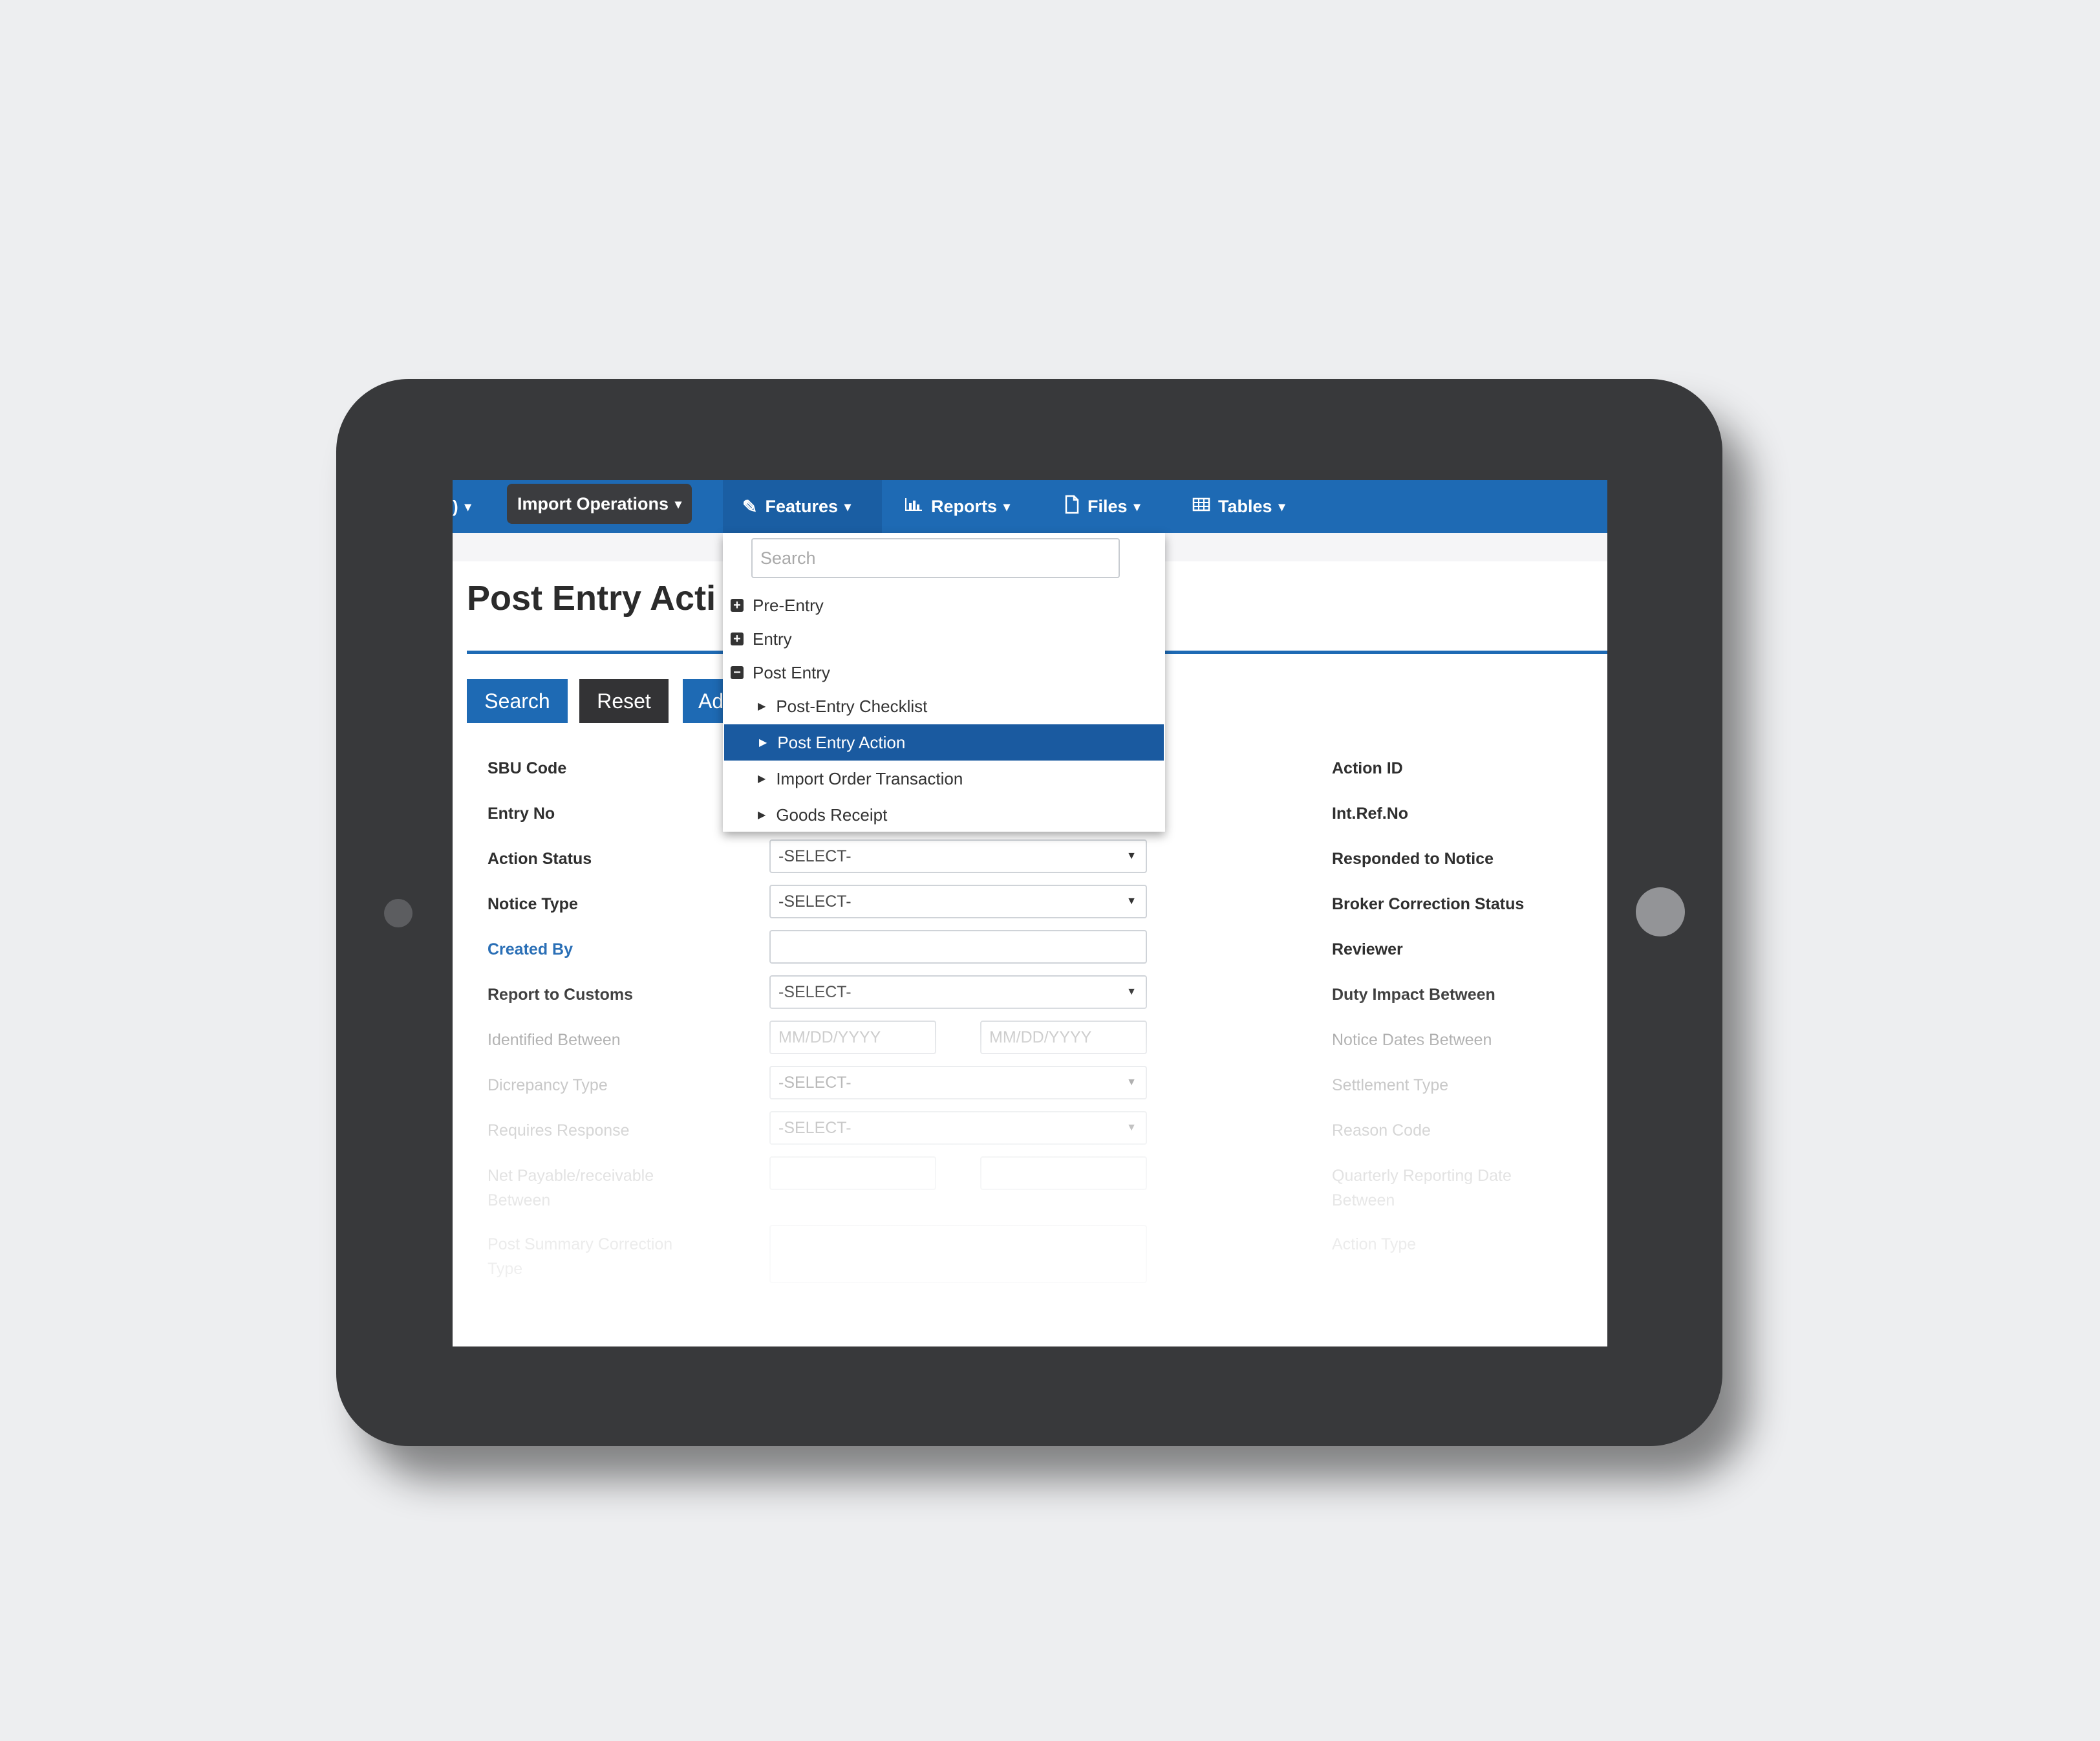 Image resolution: width=2100 pixels, height=1741 pixels. Describe the element at coordinates (1367, 768) in the screenshot. I see `label-action-id: Action ID` at that location.